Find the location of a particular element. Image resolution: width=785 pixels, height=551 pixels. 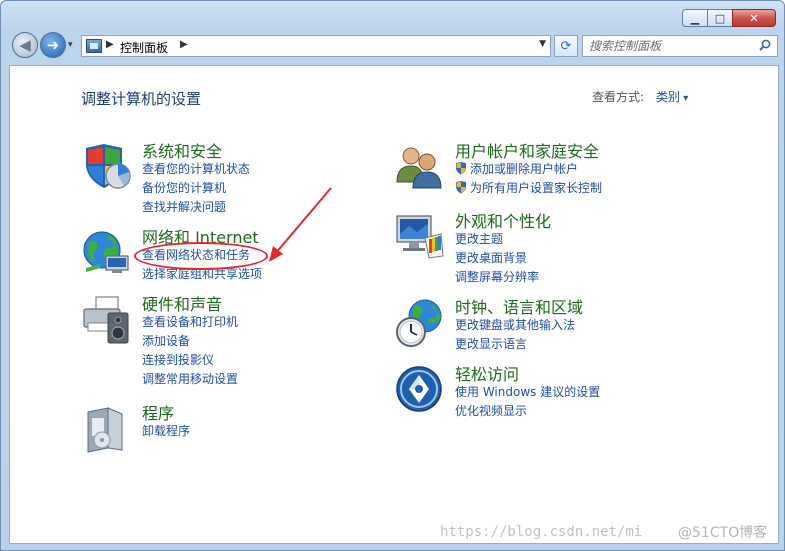

category-title-ease-of-access: 轻松访问 is located at coordinates (487, 373).